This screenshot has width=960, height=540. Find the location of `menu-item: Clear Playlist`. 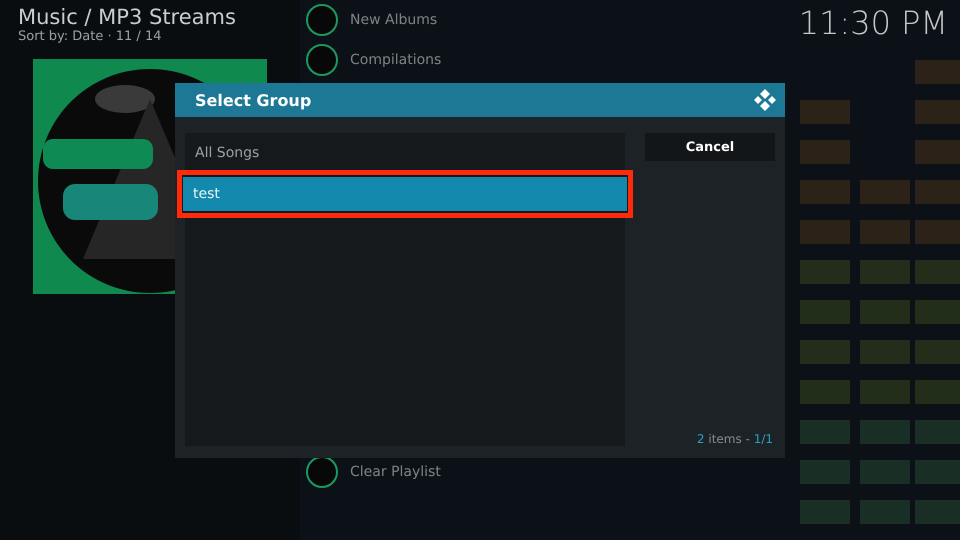

menu-item: Clear Playlist is located at coordinates (395, 472).